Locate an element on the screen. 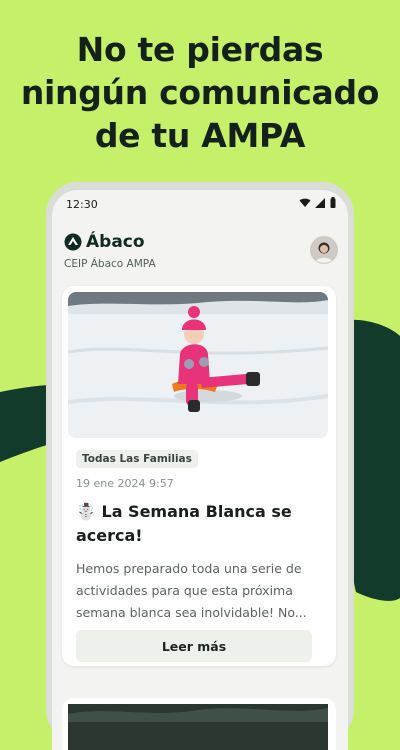 The width and height of the screenshot is (400, 750). abaco-logo-icon is located at coordinates (73, 242).